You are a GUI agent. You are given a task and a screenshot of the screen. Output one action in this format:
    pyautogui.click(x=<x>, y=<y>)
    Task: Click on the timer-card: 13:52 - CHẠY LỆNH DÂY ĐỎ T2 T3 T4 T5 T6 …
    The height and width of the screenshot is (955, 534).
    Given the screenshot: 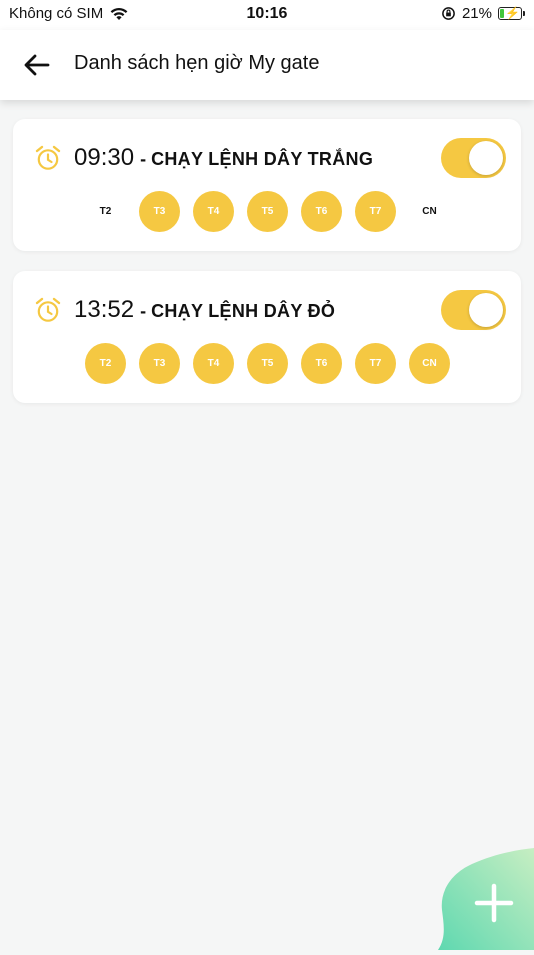 What is the action you would take?
    pyautogui.click(x=267, y=337)
    